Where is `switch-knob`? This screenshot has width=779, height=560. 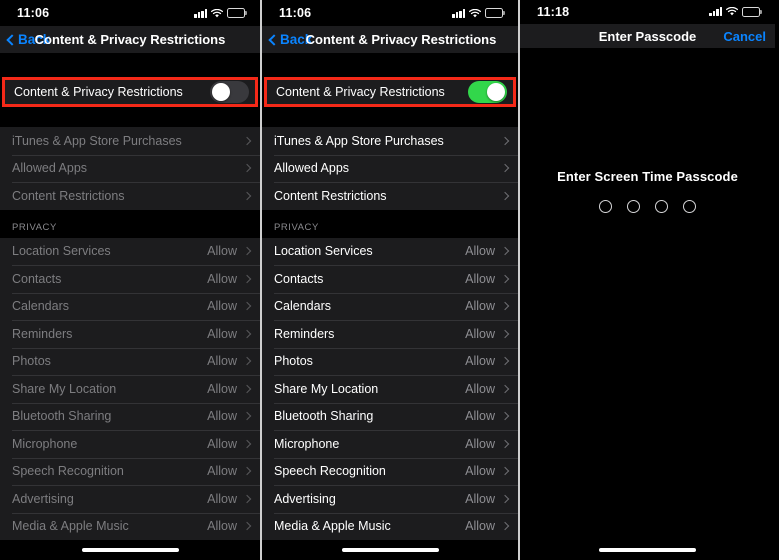 switch-knob is located at coordinates (496, 92).